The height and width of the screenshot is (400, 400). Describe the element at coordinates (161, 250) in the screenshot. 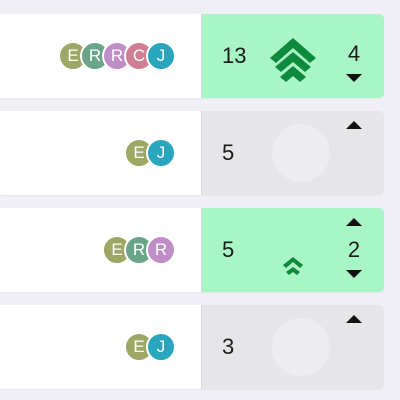

I see `avatar: R` at that location.